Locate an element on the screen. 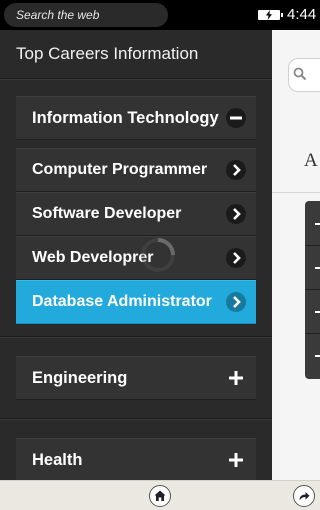 This screenshot has height=510, width=320. main-content: A is located at coordinates (296, 255).